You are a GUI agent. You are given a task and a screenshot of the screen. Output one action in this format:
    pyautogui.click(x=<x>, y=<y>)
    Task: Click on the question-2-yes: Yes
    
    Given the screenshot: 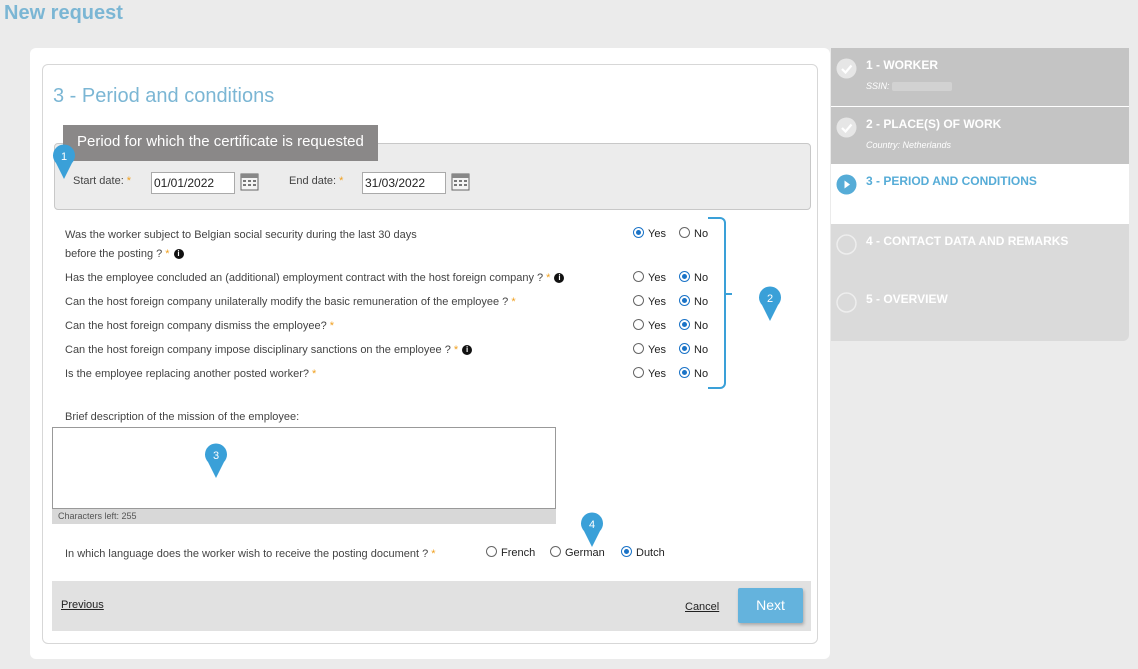 What is the action you would take?
    pyautogui.click(x=649, y=277)
    